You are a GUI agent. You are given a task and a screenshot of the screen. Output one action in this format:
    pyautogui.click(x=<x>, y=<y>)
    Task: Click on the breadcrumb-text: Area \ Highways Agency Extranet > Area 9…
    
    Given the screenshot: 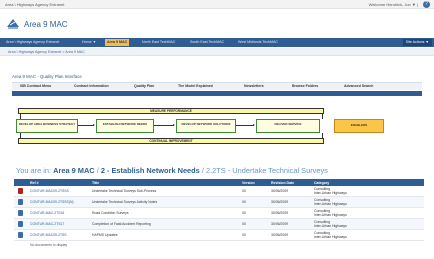 What is the action you would take?
    pyautogui.click(x=46, y=52)
    